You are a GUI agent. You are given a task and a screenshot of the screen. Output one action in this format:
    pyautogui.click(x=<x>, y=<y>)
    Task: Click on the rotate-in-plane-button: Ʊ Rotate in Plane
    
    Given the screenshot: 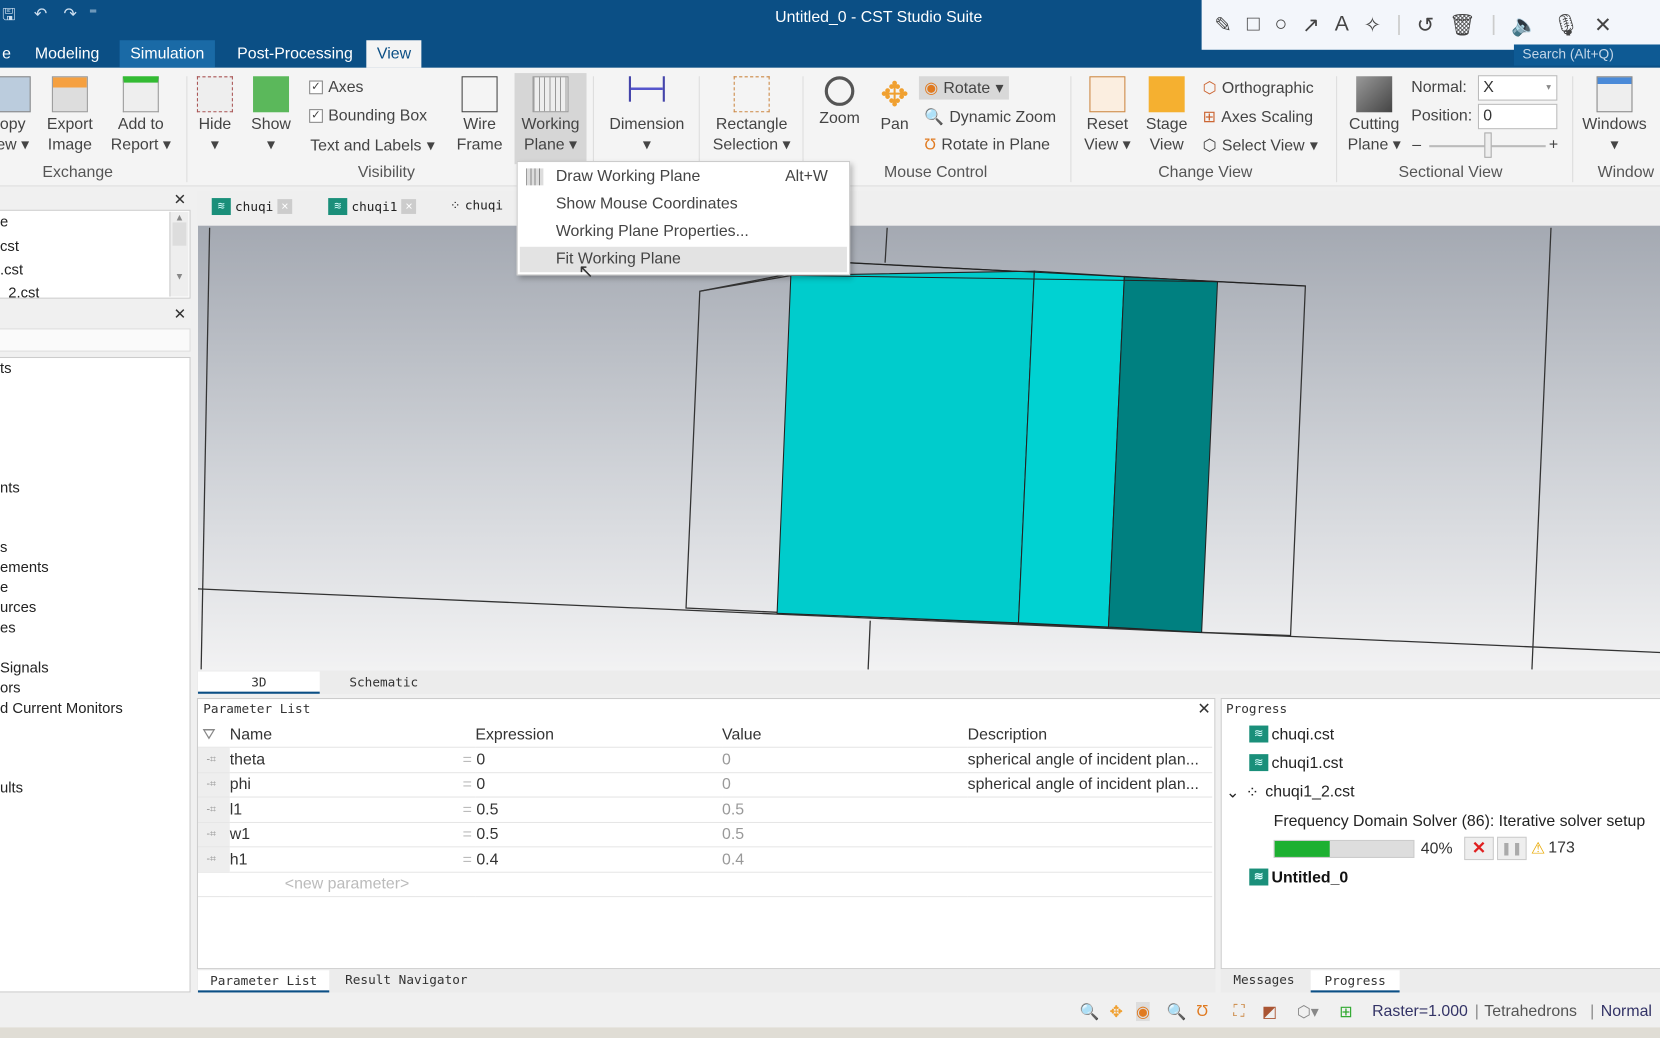 What is the action you would take?
    pyautogui.click(x=987, y=145)
    